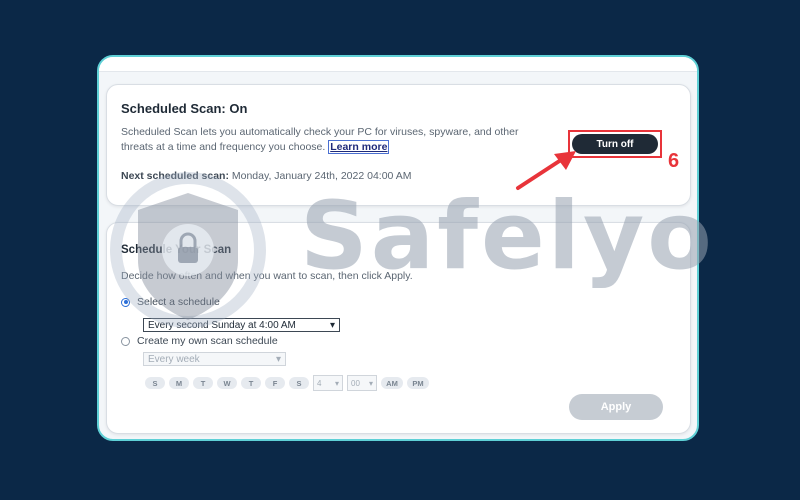  Describe the element at coordinates (179, 383) in the screenshot. I see `day-monday: M` at that location.